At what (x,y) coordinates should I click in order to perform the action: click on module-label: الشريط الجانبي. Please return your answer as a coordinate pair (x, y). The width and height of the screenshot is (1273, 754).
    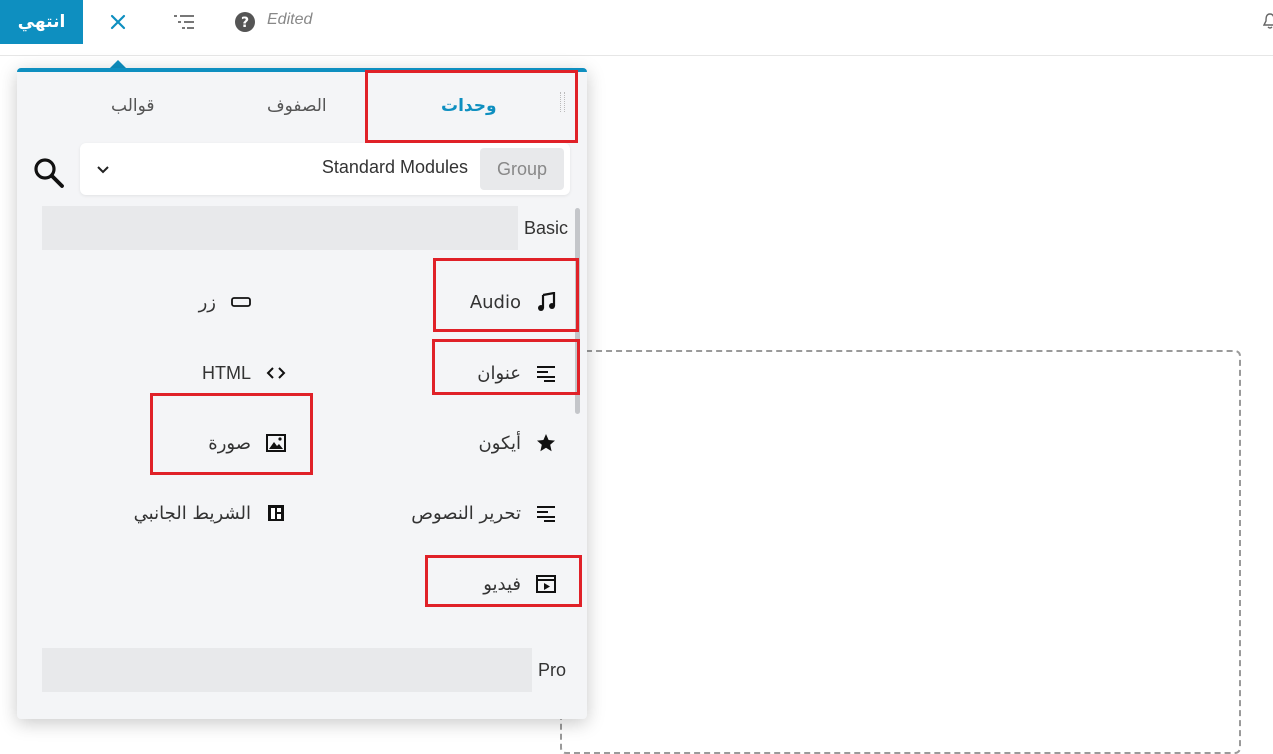
    Looking at the image, I should click on (192, 513).